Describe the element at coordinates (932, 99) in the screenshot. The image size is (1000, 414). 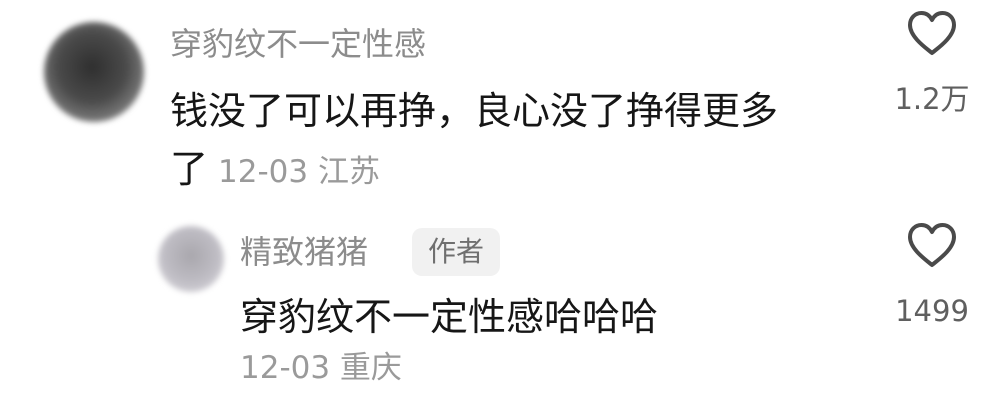
I see `comment-like-count: 1.2万` at that location.